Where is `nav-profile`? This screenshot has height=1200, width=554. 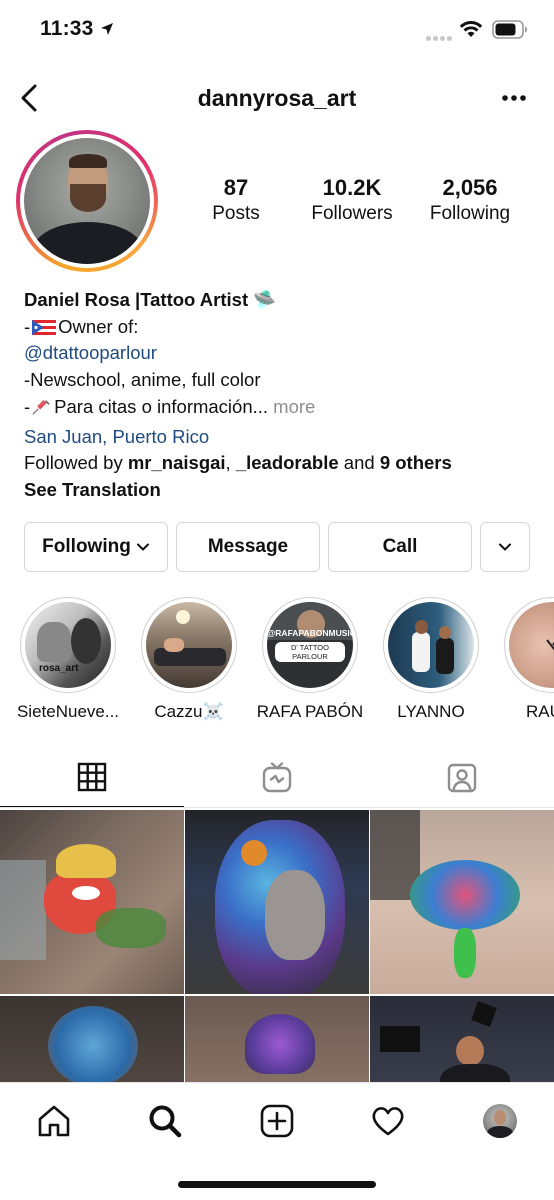
nav-profile is located at coordinates (500, 1121).